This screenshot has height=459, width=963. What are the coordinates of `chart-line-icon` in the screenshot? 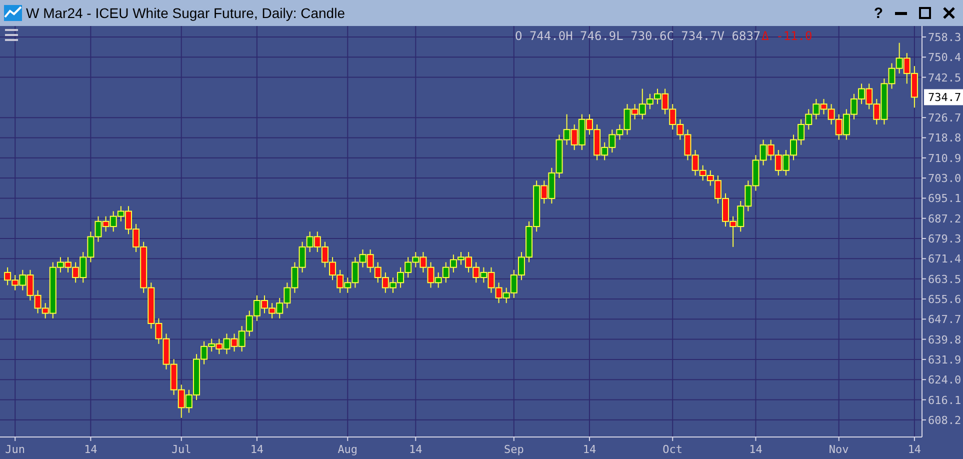 It's located at (13, 13).